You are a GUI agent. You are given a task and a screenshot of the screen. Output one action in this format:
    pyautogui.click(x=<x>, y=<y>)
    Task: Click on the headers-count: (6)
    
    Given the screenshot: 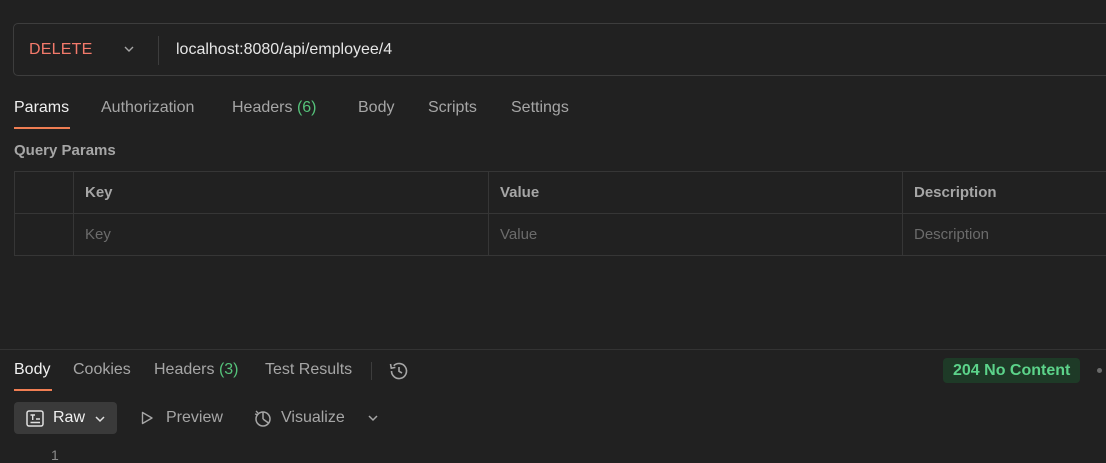 What is the action you would take?
    pyautogui.click(x=307, y=107)
    